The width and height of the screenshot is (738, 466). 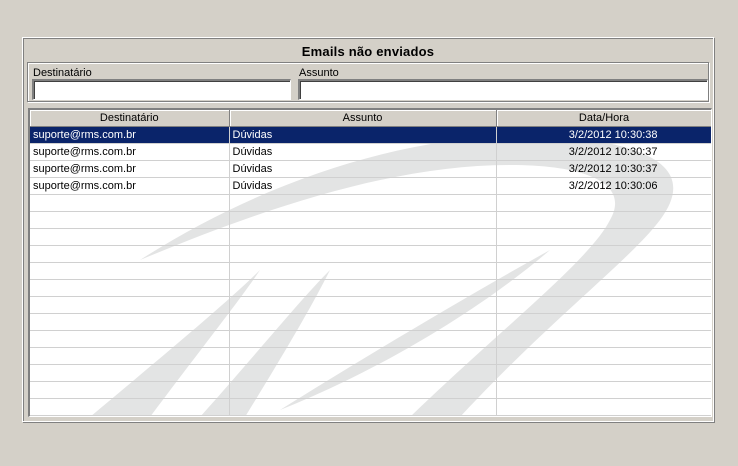 I want to click on subject-filter-input, so click(x=503, y=89).